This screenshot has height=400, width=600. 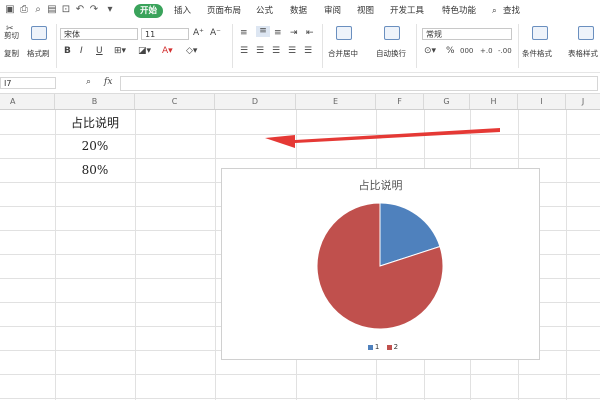 What do you see at coordinates (486, 51) in the screenshot?
I see `increase-decimal-icon: +.0` at bounding box center [486, 51].